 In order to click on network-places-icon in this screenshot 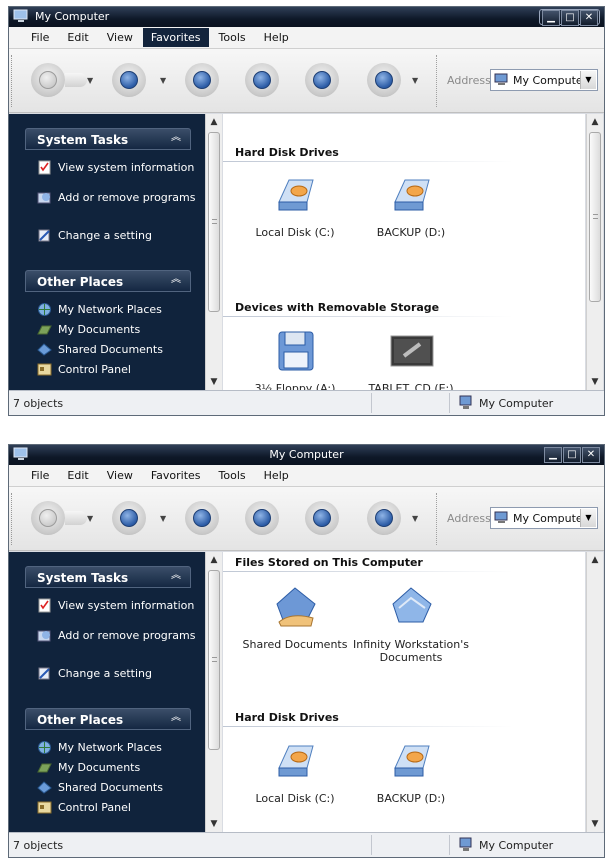, I will do `click(44, 747)`.